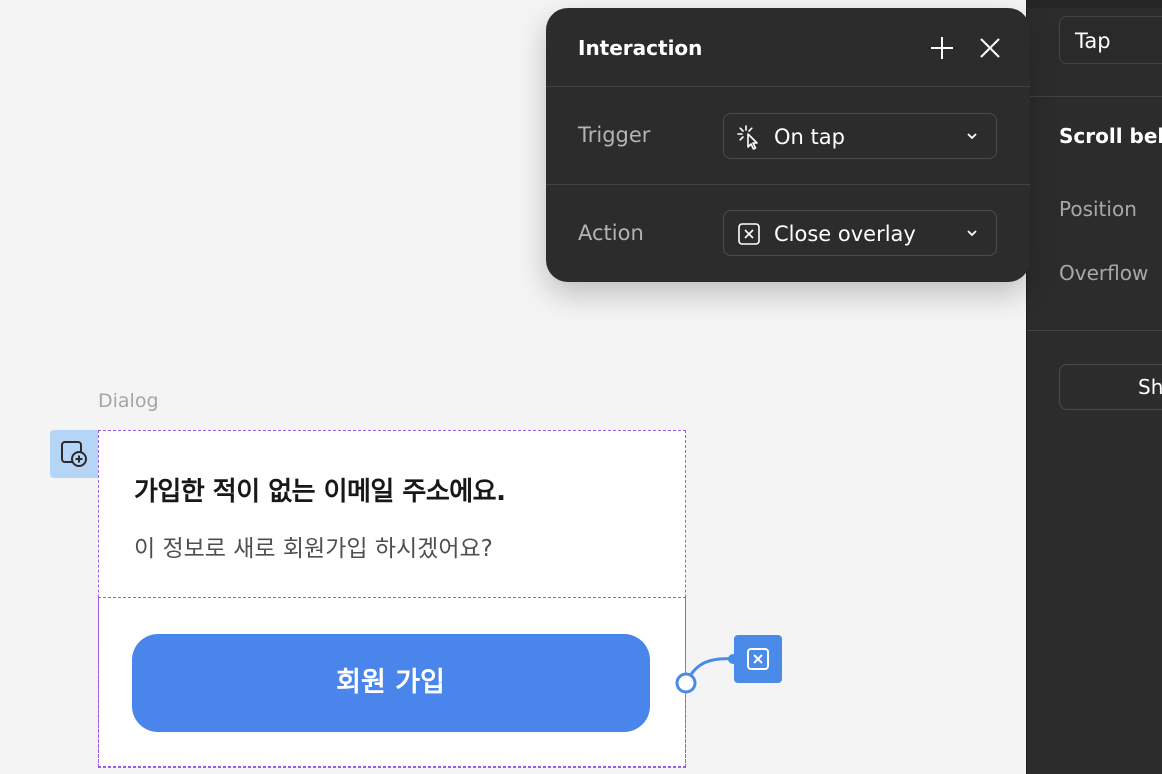 This screenshot has width=1162, height=774. What do you see at coordinates (614, 135) in the screenshot?
I see `trigger-label: Trigger` at bounding box center [614, 135].